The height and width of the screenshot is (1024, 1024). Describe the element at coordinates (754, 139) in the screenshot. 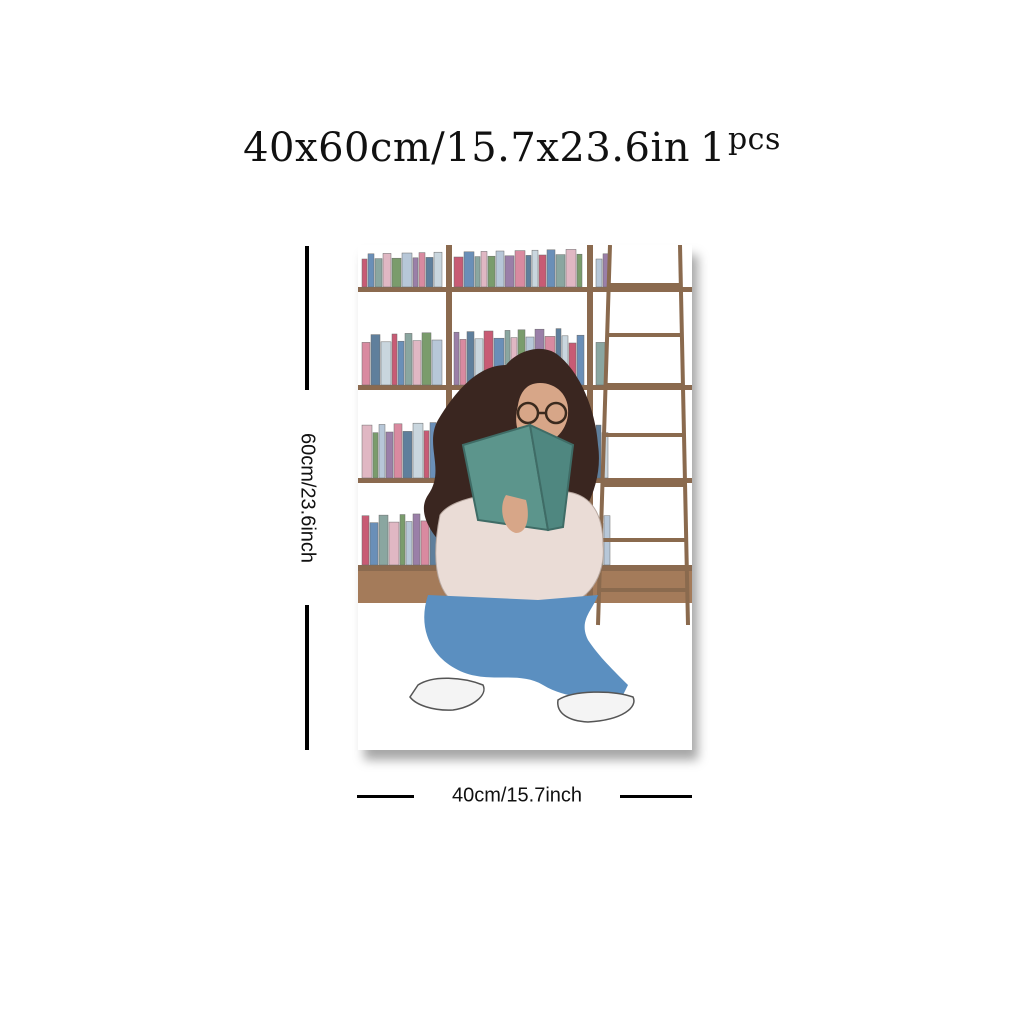

I see `quantity-unit: pcs` at that location.